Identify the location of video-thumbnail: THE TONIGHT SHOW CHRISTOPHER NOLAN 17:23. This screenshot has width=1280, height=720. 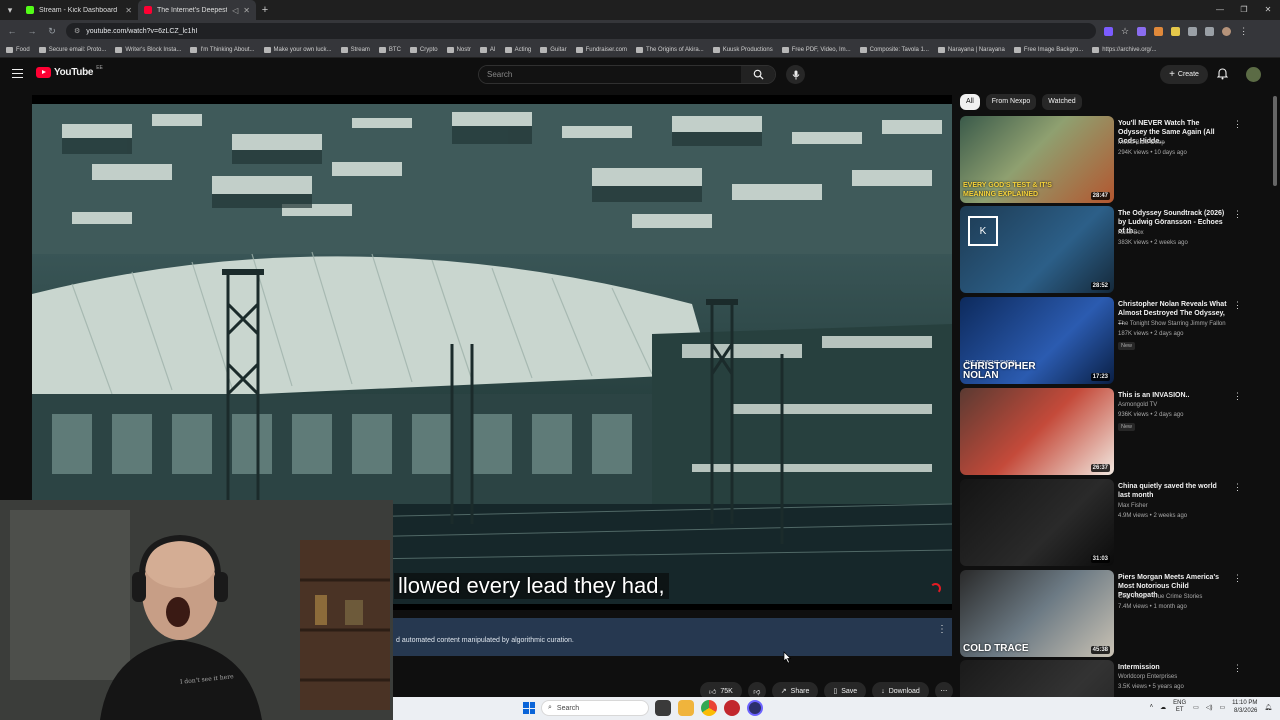
(1037, 340).